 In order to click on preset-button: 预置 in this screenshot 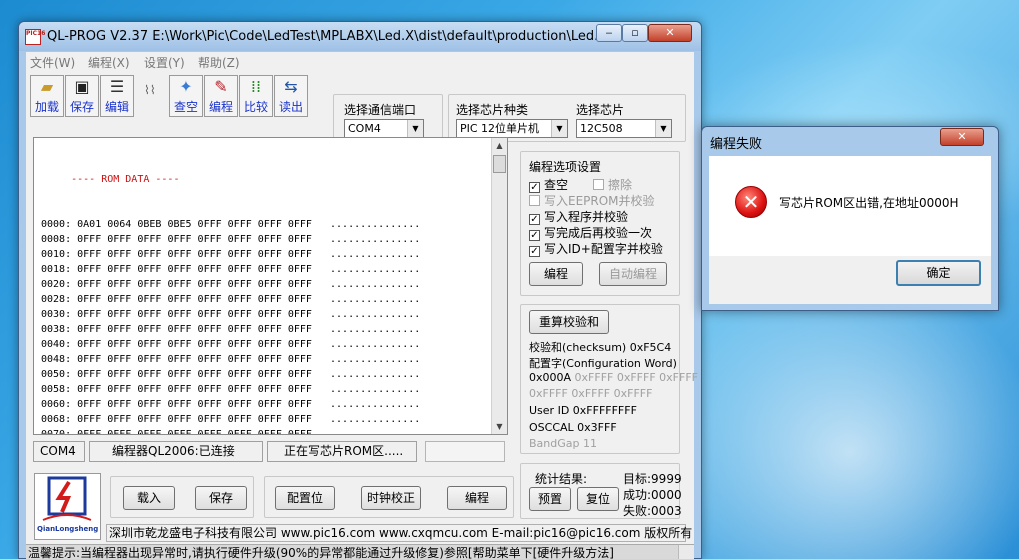, I will do `click(550, 499)`.